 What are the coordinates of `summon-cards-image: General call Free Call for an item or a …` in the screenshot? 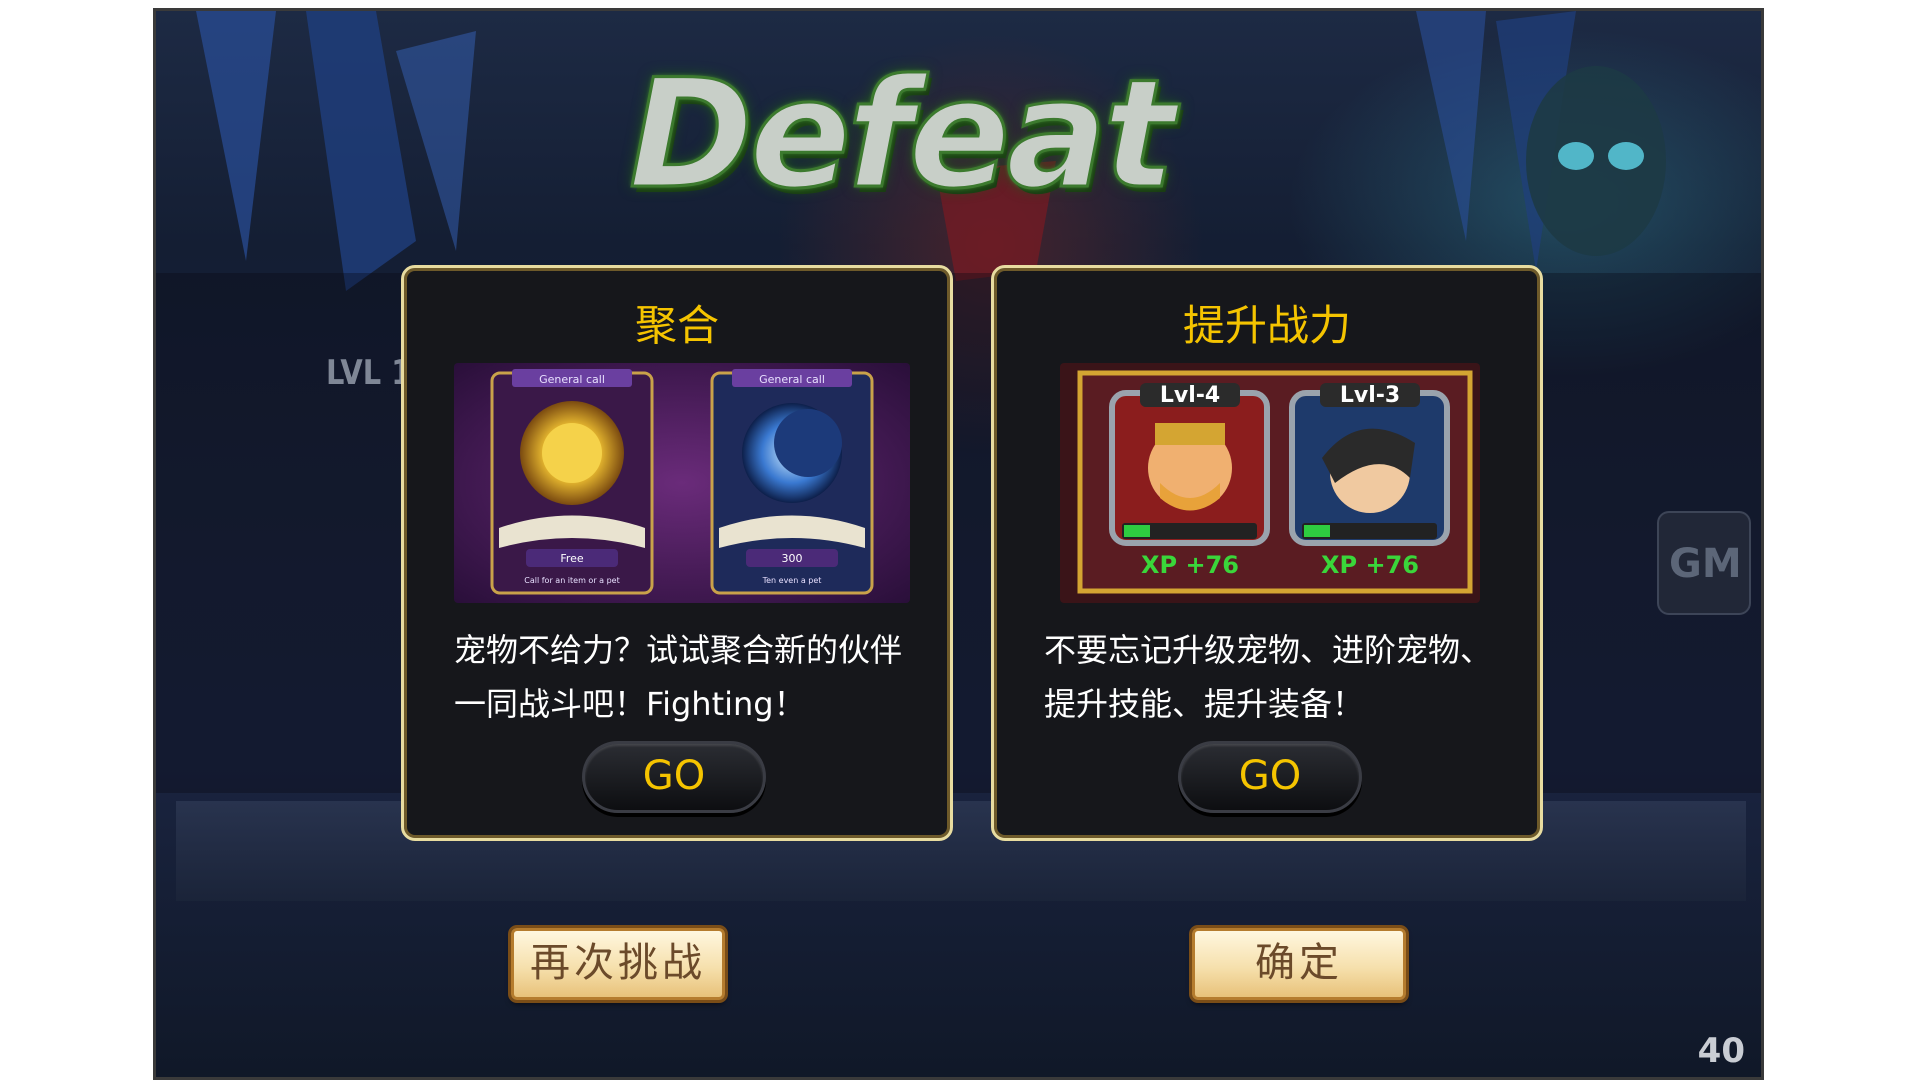 It's located at (682, 483).